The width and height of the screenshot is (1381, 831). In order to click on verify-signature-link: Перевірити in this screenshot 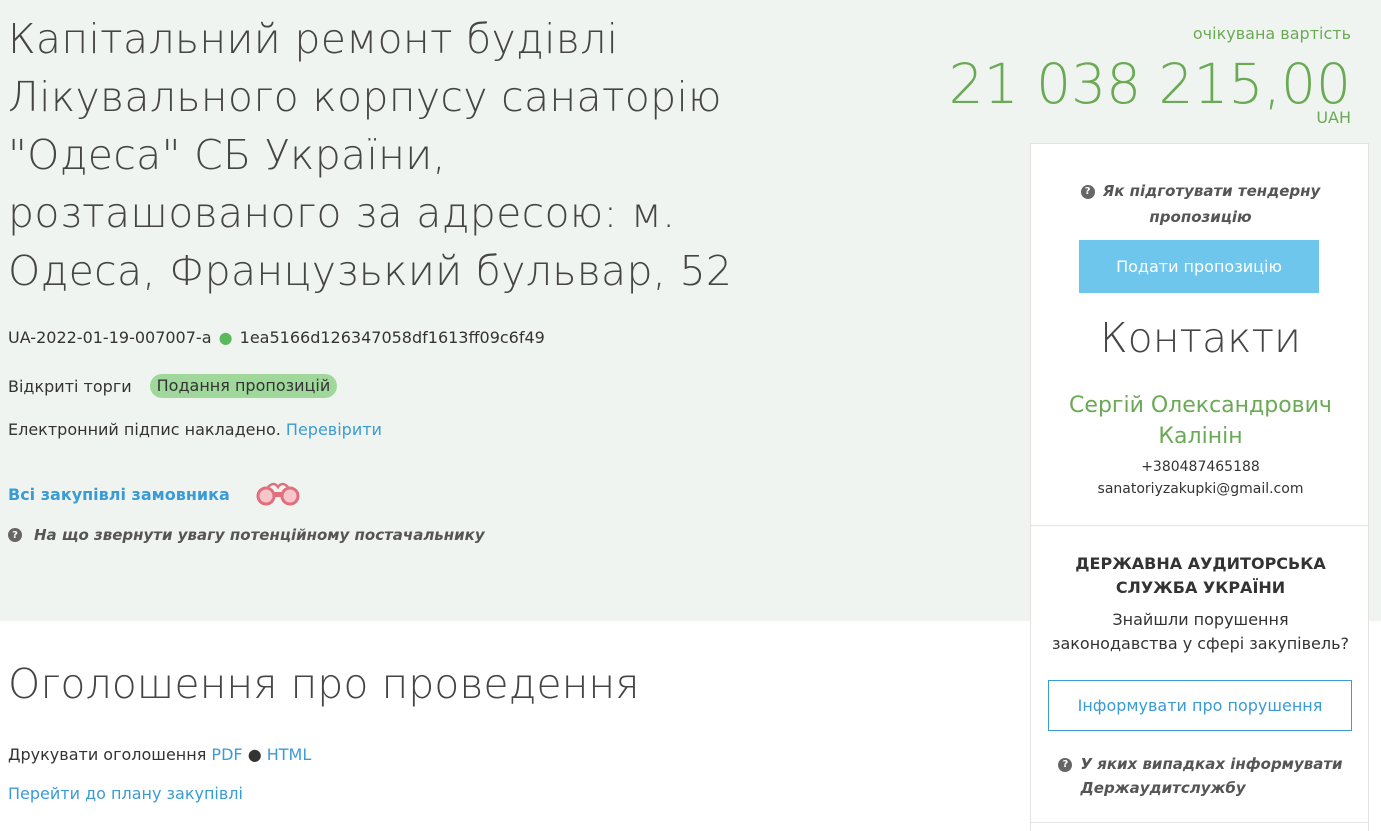, I will do `click(334, 429)`.